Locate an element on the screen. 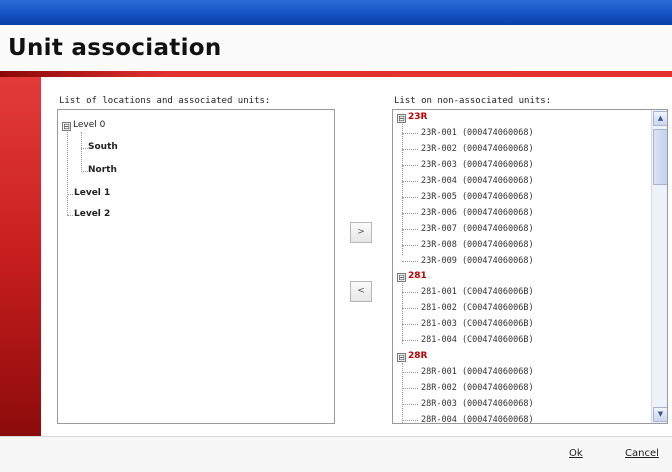 This screenshot has height=472, width=672. unit-list-item: 281-002 (C0047406006B) is located at coordinates (477, 308).